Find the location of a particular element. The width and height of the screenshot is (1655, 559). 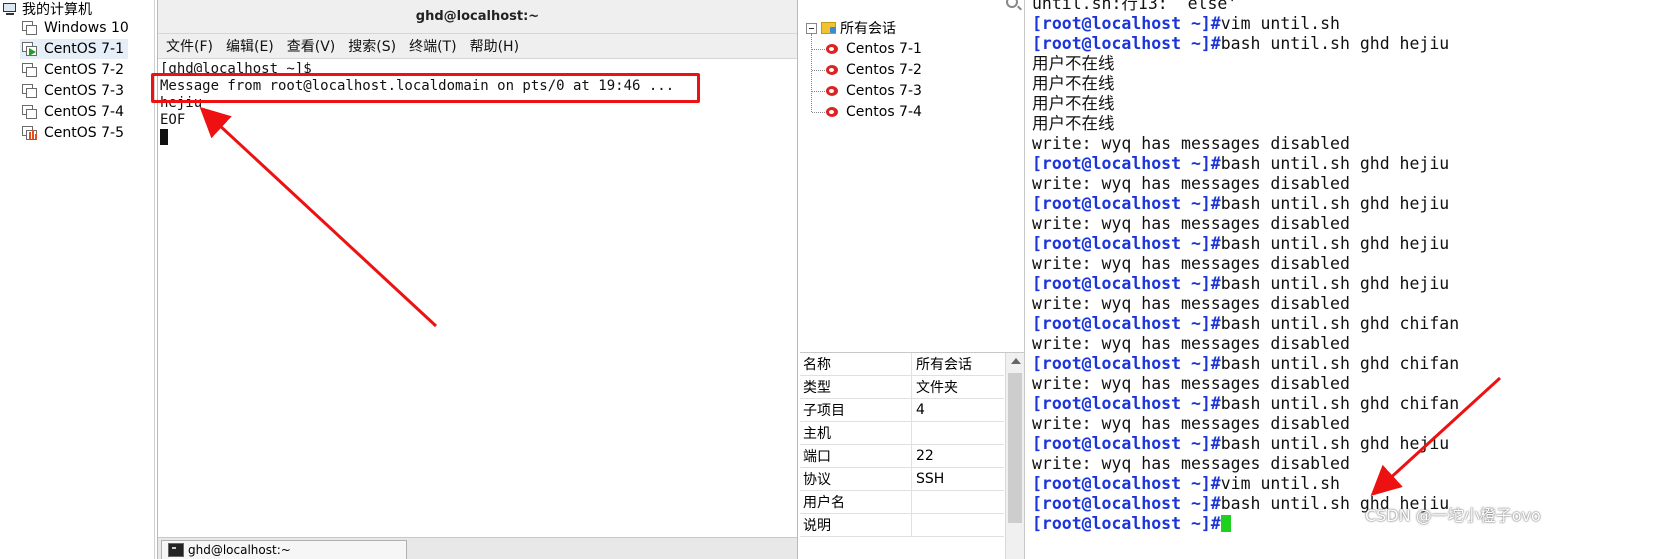

taskbar-terminal-button: ghd@localhost:~ is located at coordinates (284, 549).